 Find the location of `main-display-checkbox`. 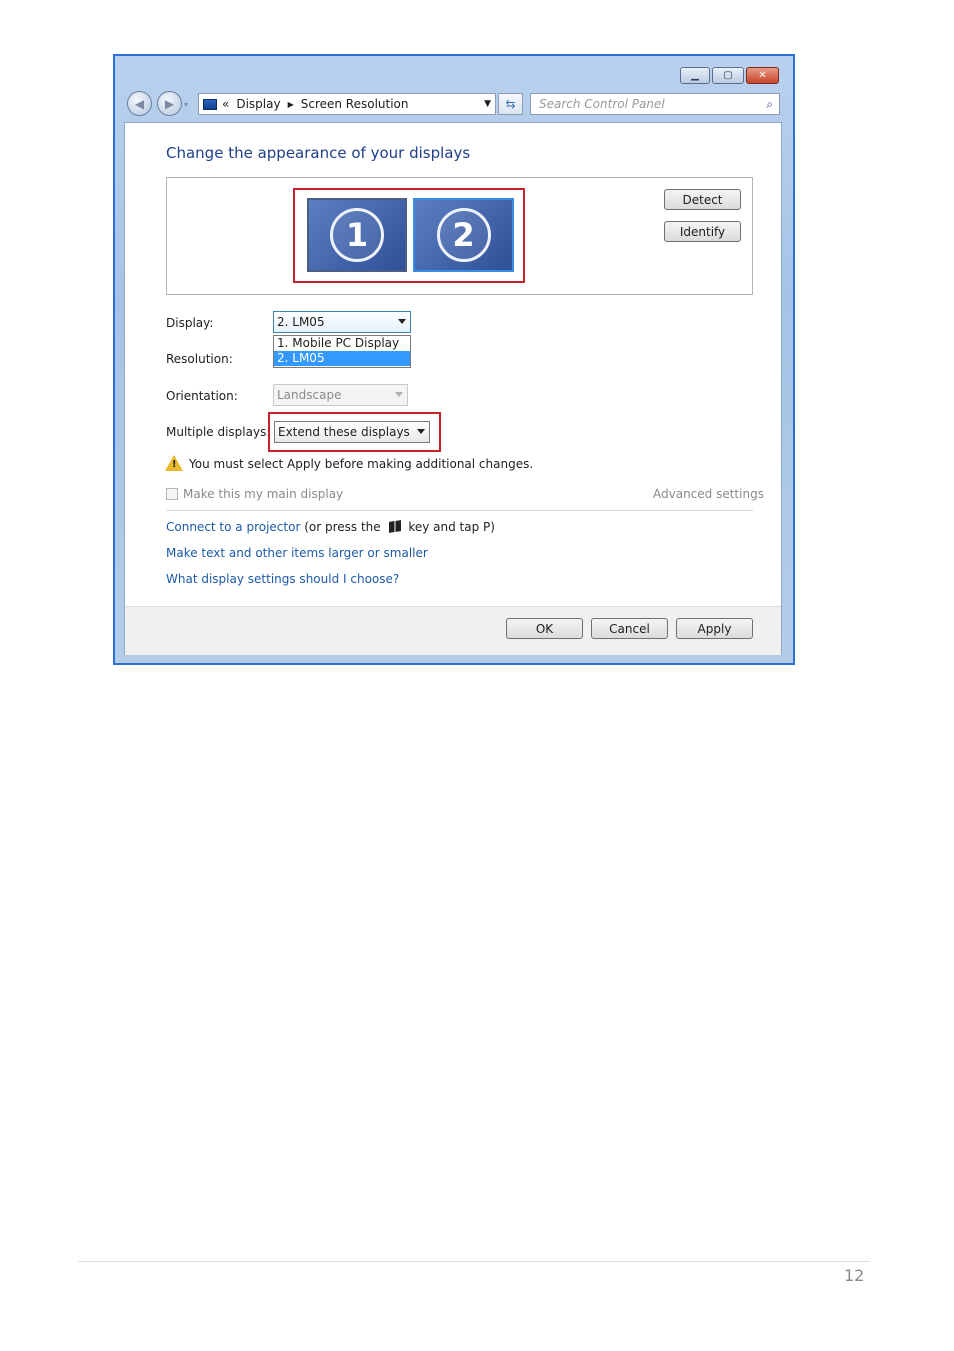

main-display-checkbox is located at coordinates (172, 494).